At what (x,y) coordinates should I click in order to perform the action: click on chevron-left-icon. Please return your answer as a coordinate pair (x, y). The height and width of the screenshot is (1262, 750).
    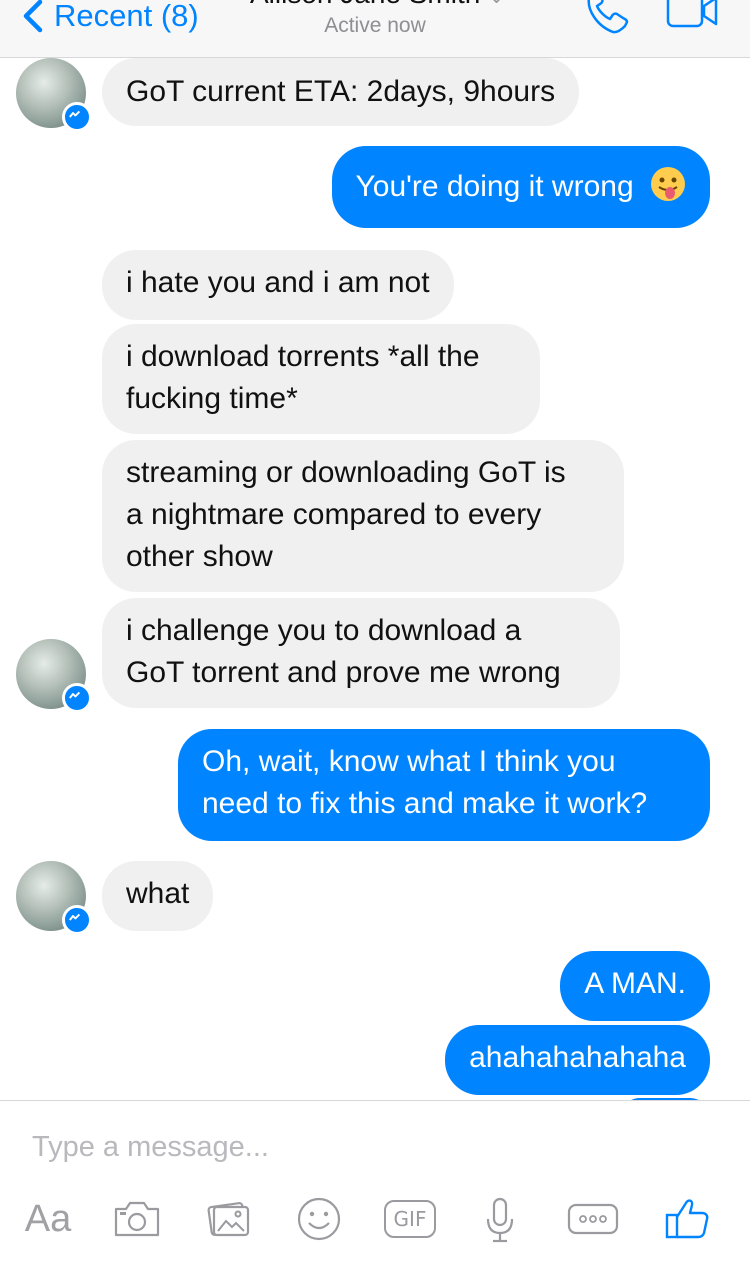
    Looking at the image, I should click on (33, 16).